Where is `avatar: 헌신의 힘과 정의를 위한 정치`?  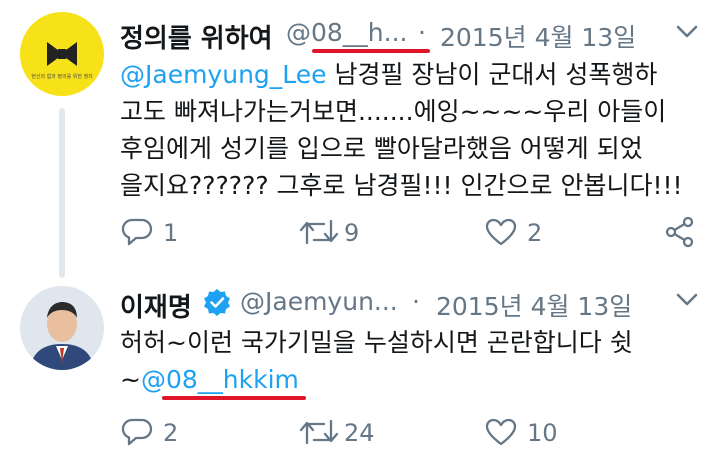
avatar: 헌신의 힘과 정의를 위한 정치 is located at coordinates (62, 54).